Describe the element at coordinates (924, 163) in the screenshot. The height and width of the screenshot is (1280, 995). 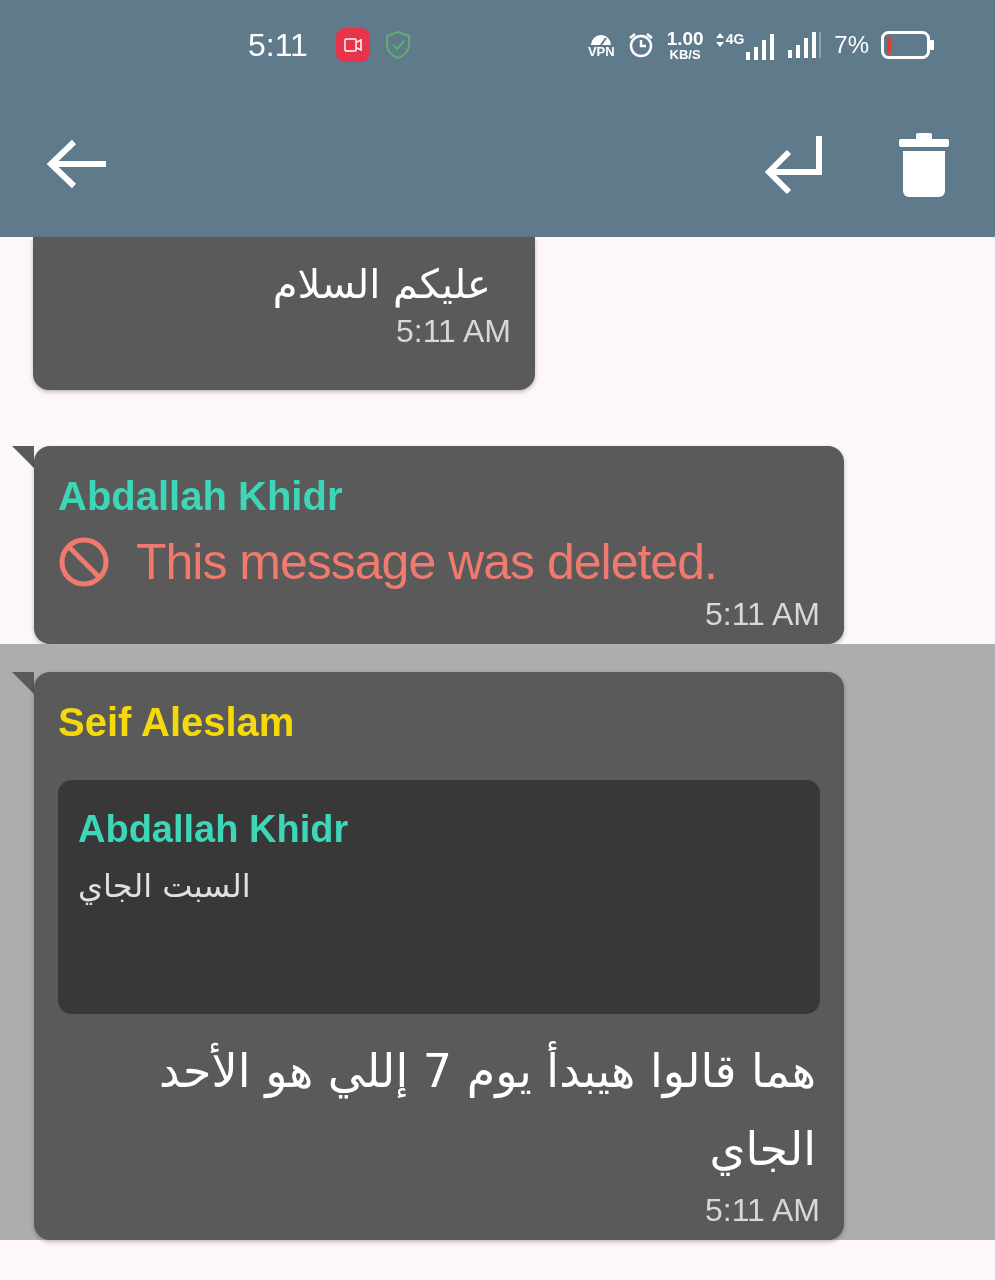
I see `delete-button` at that location.